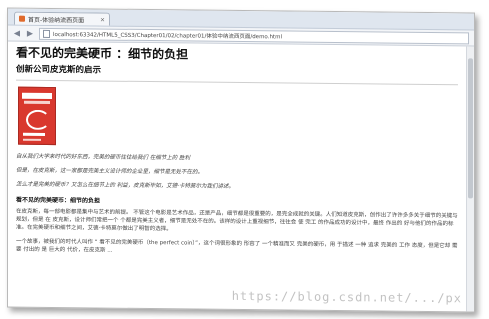 The width and height of the screenshot is (489, 319). Describe the element at coordinates (46, 33) in the screenshot. I see `page-icon` at that location.